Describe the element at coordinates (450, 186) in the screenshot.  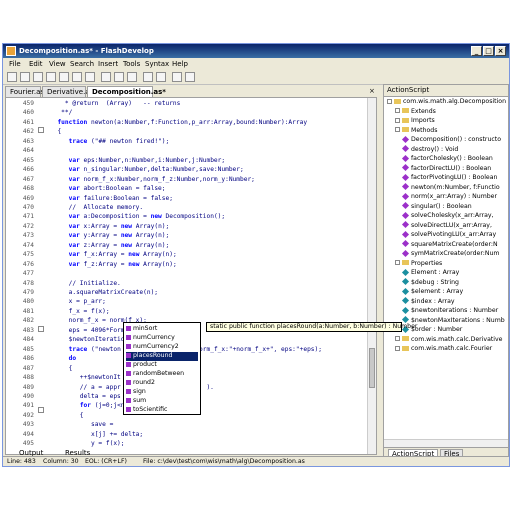
I see `tree-node: newton(m:Number, f:Functio` at that location.